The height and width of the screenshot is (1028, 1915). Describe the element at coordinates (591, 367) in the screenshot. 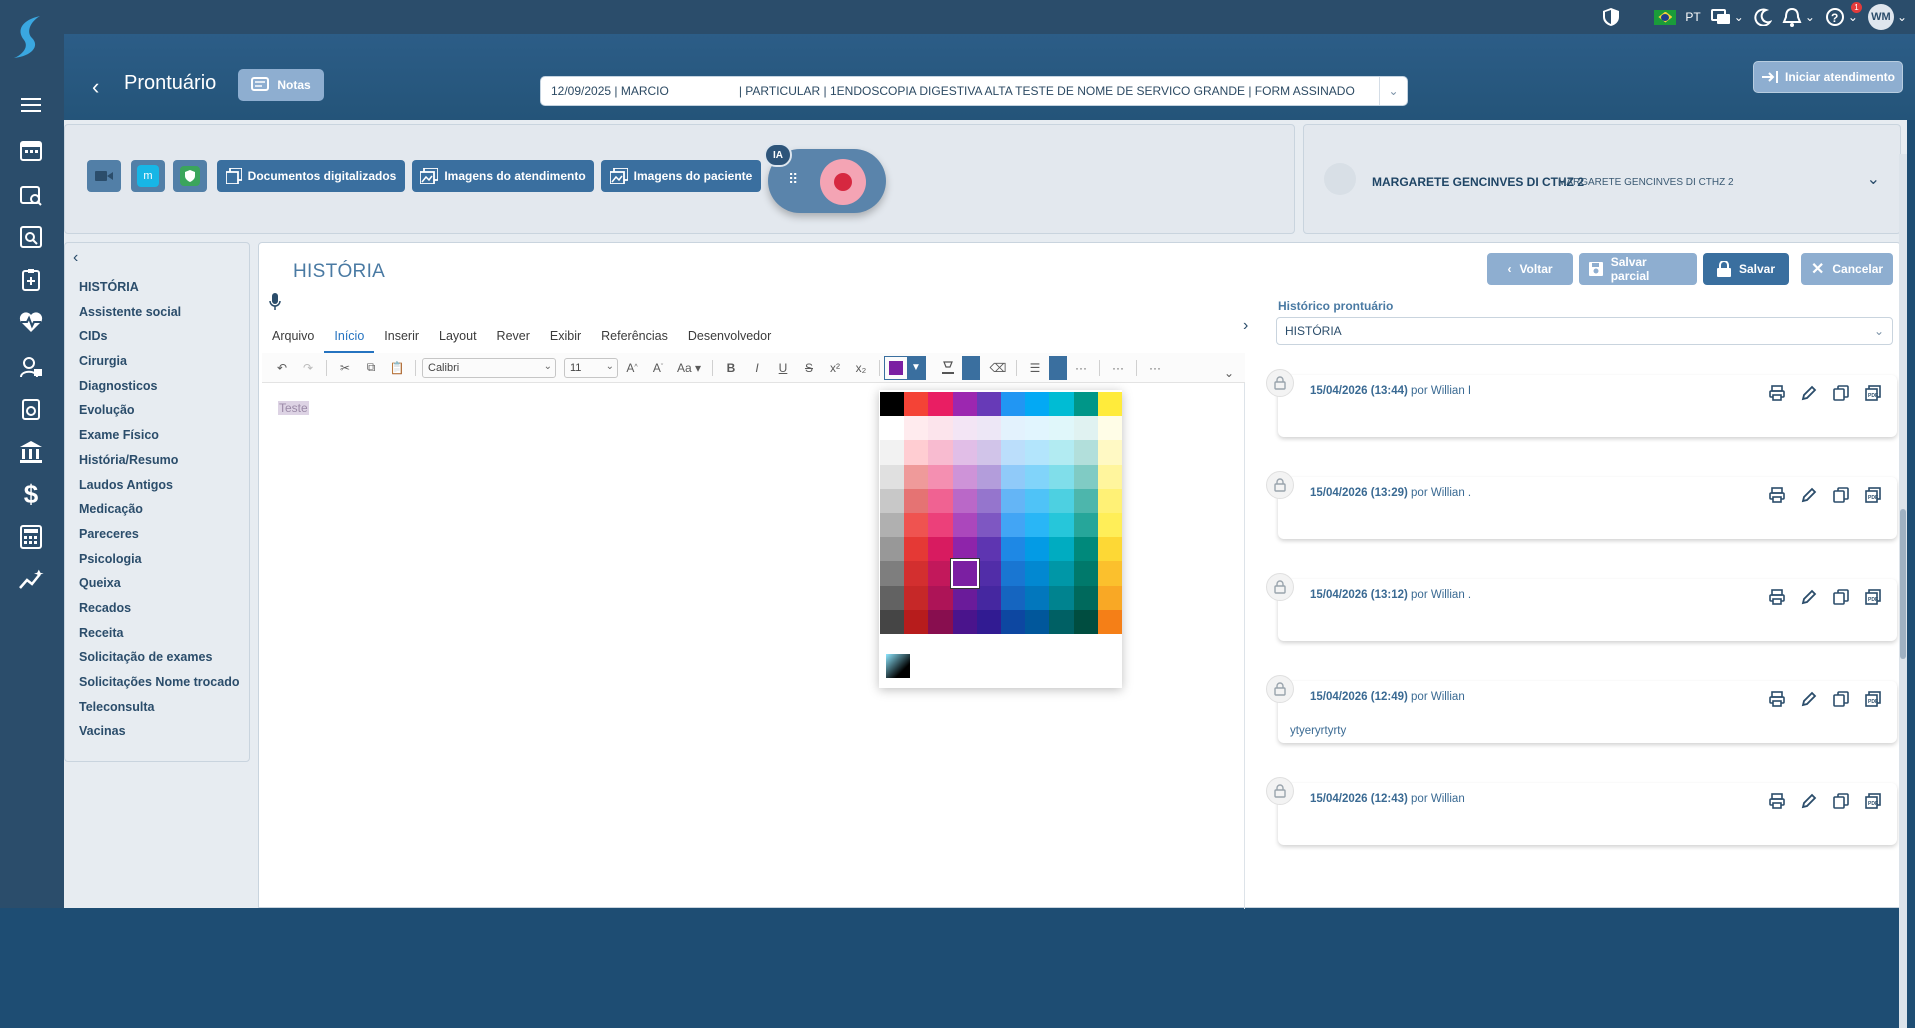

I see `font-size-select: 11 ⌄` at that location.